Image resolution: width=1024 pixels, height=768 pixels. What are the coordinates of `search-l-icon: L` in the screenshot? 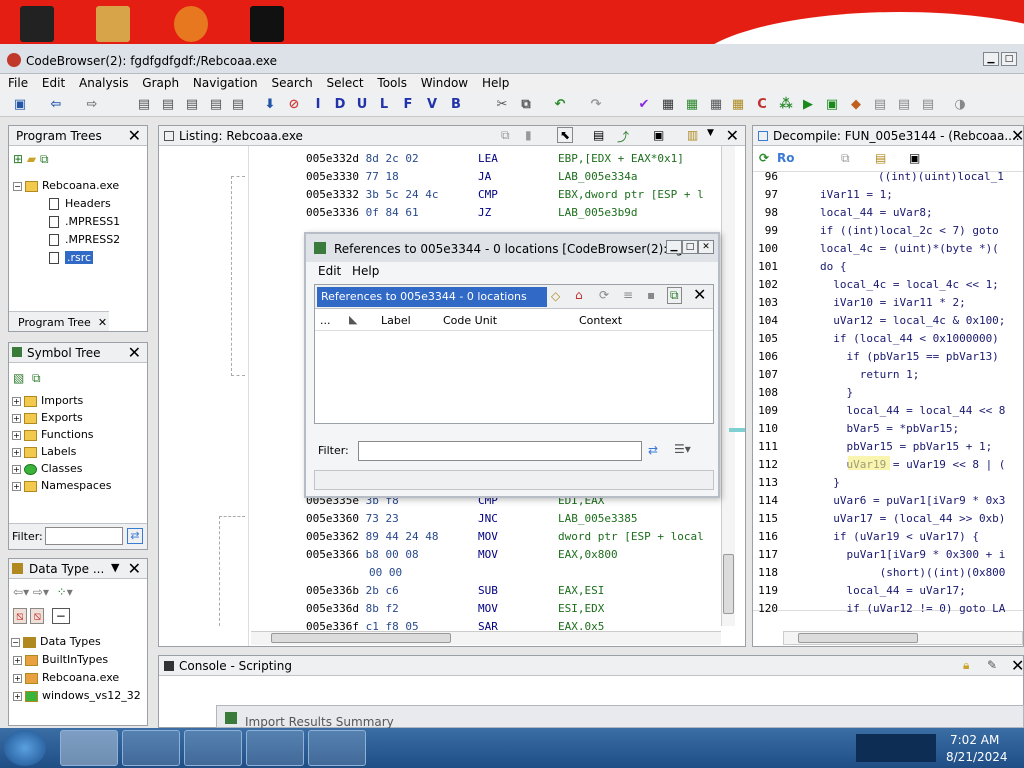 It's located at (384, 105).